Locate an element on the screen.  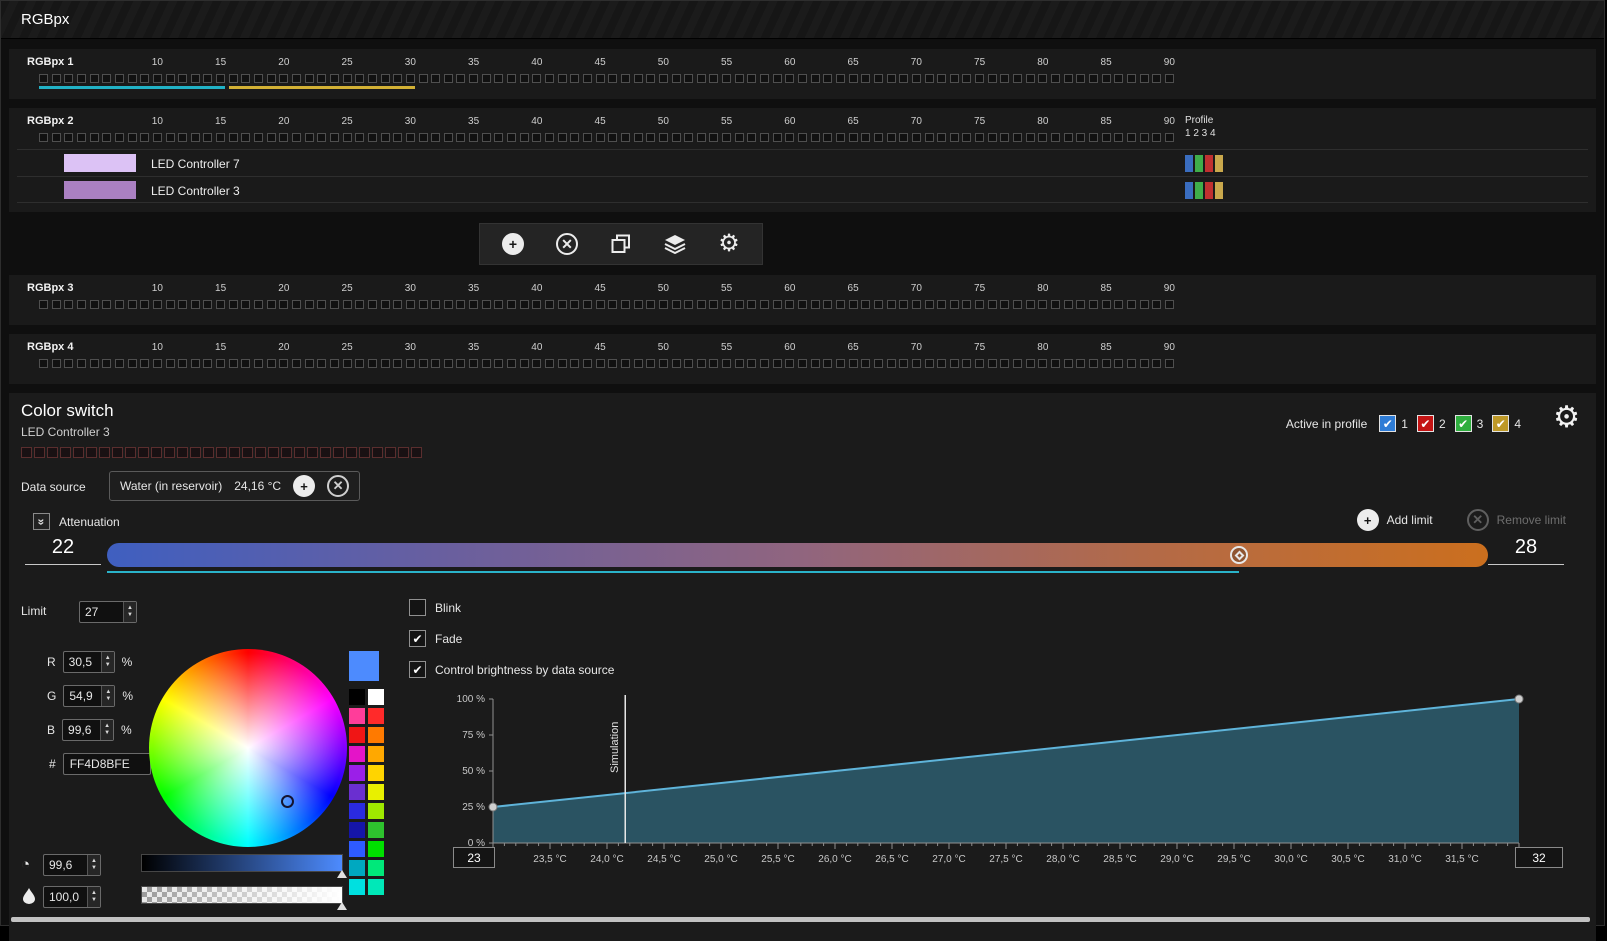
remove-data-source-button: ✕ is located at coordinates (338, 486).